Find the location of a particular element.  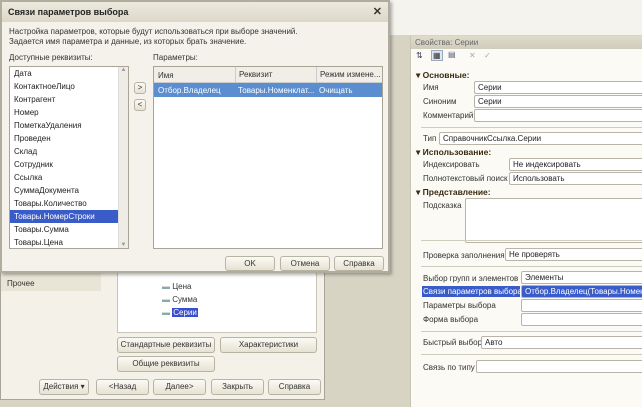

quick-choice-field: Авто is located at coordinates (561, 342).